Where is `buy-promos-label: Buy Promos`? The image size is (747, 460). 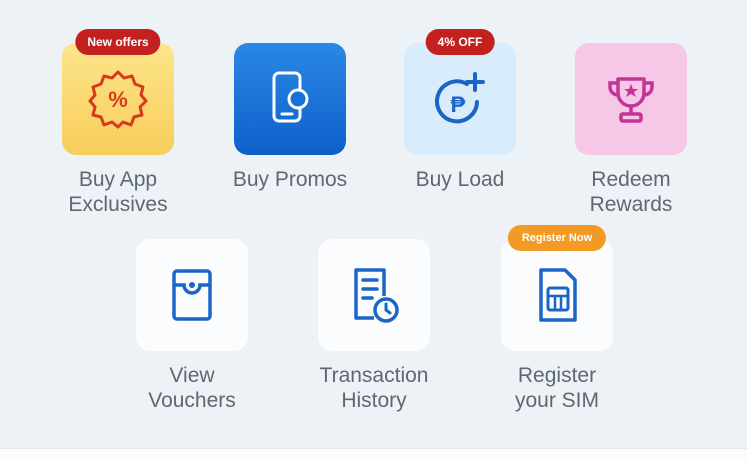 buy-promos-label: Buy Promos is located at coordinates (290, 179).